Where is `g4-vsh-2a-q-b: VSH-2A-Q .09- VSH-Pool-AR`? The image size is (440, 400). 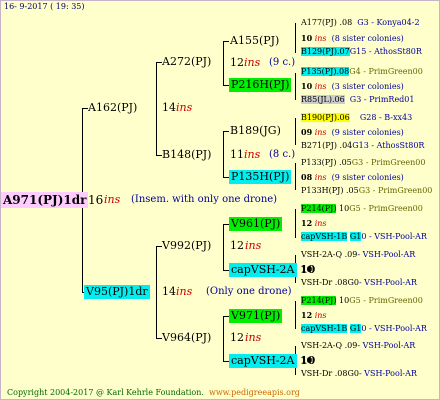 g4-vsh-2a-q-b: VSH-2A-Q .09- VSH-Pool-AR is located at coordinates (358, 346).